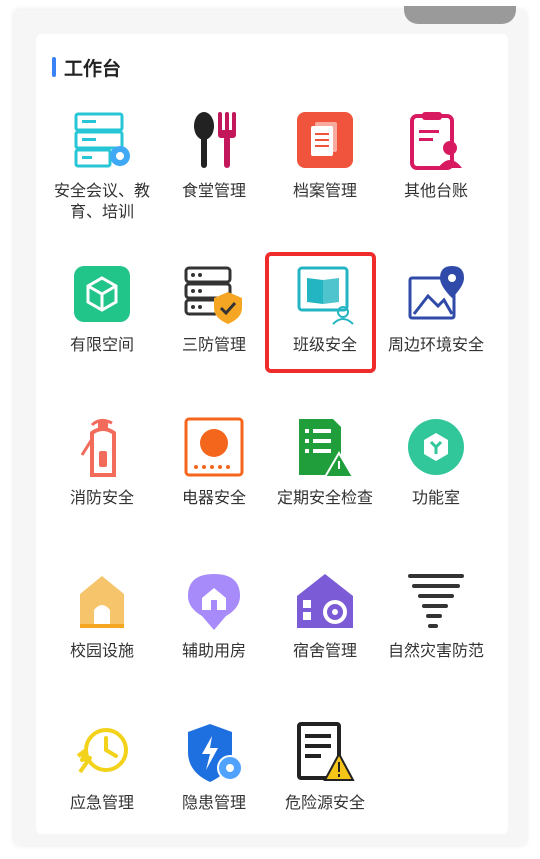  Describe the element at coordinates (324, 802) in the screenshot. I see `tile-label: 危险源安全` at that location.